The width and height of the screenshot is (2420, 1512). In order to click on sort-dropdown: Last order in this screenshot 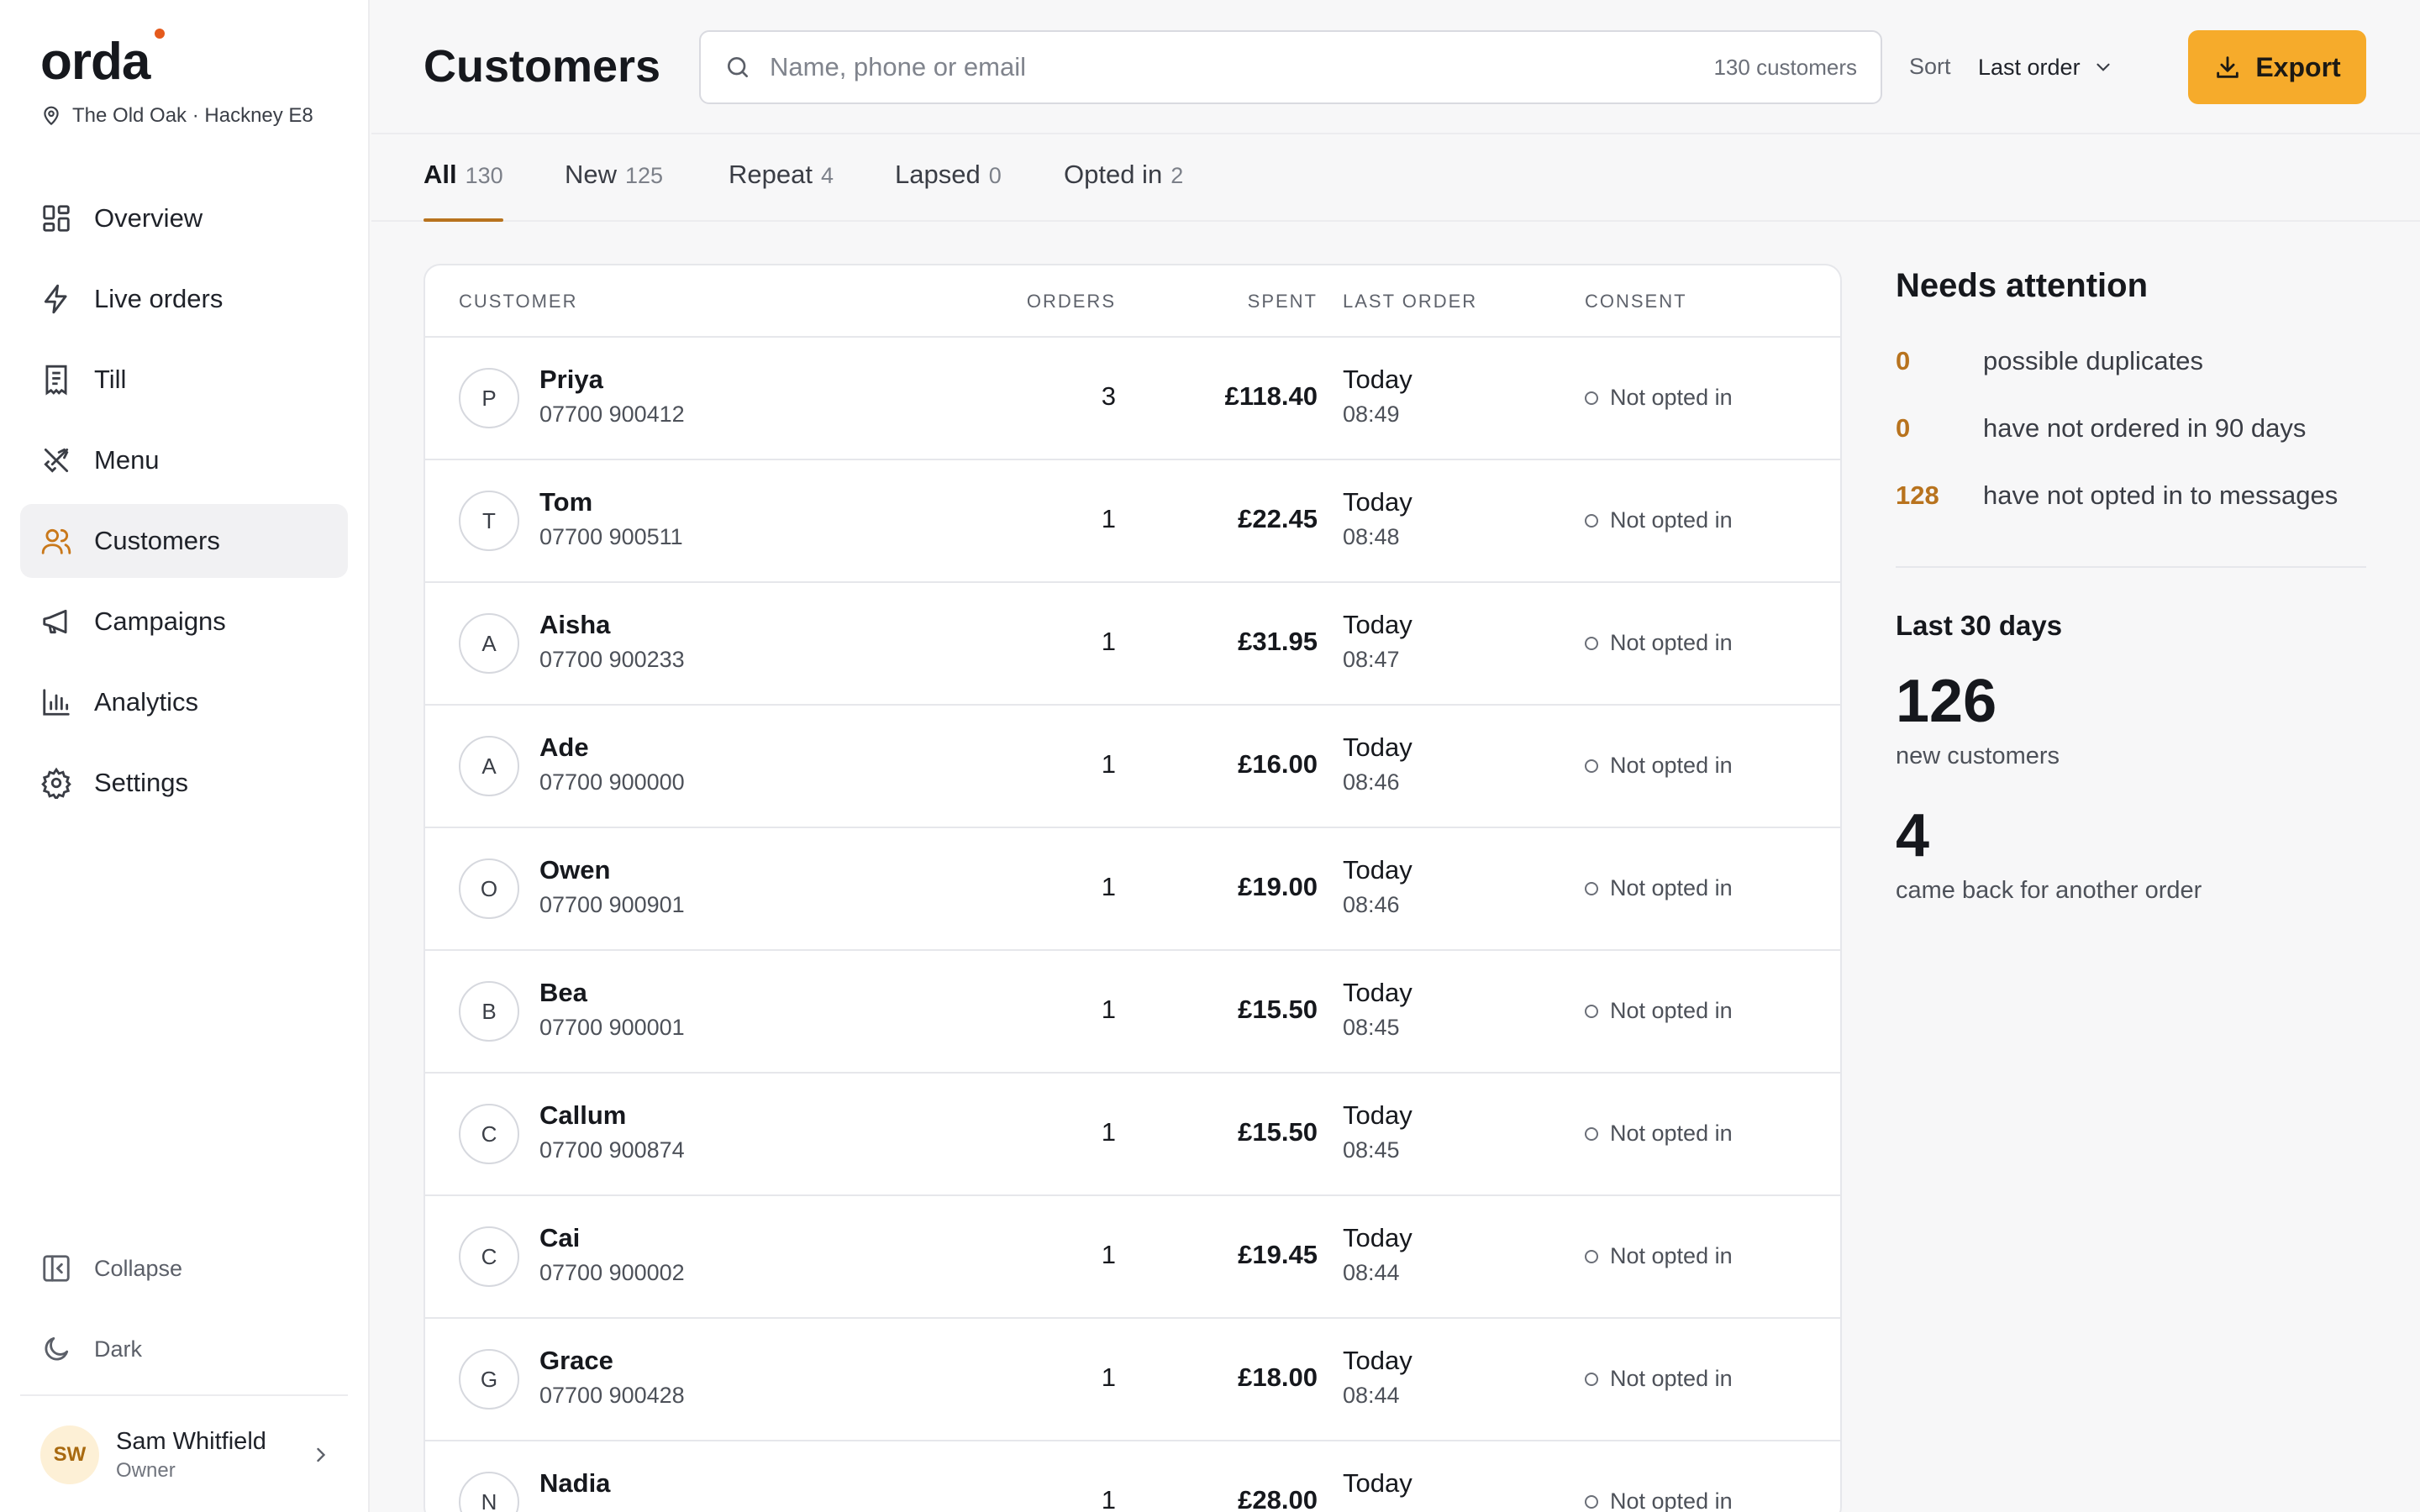, I will do `click(2046, 67)`.